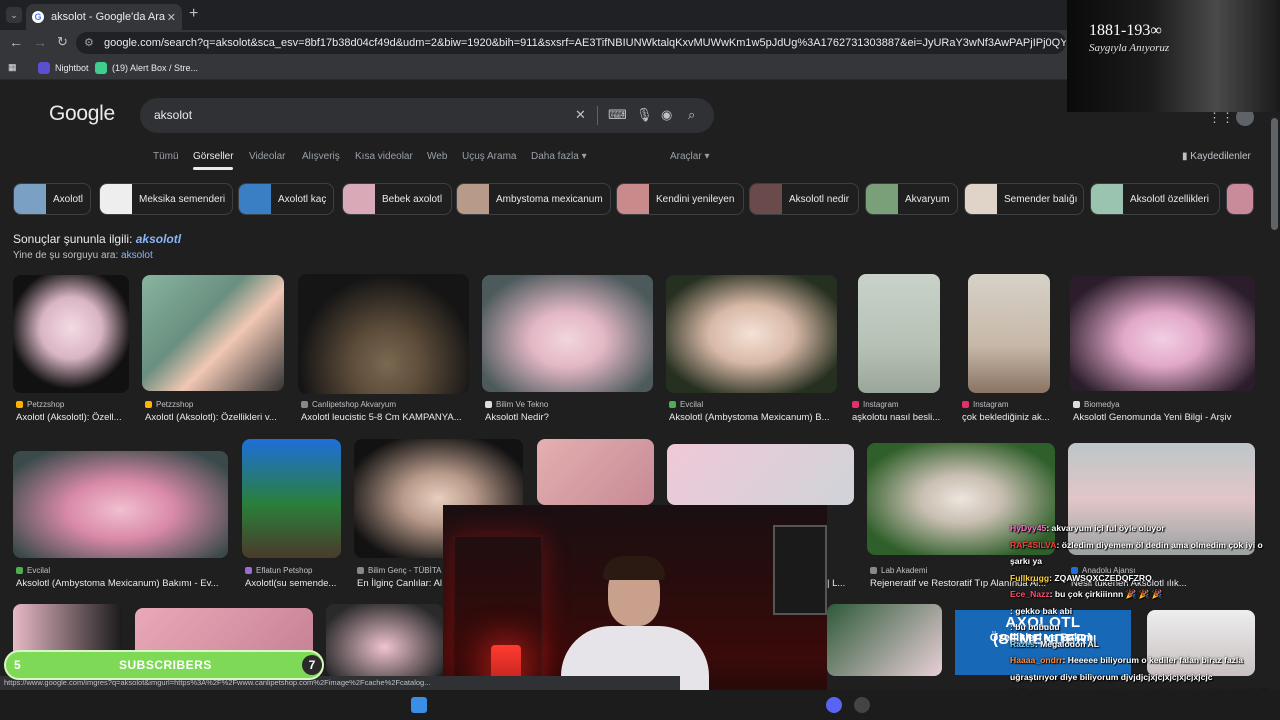 Image resolution: width=1280 pixels, height=720 pixels. I want to click on tab-all: Tümü, so click(166, 156).